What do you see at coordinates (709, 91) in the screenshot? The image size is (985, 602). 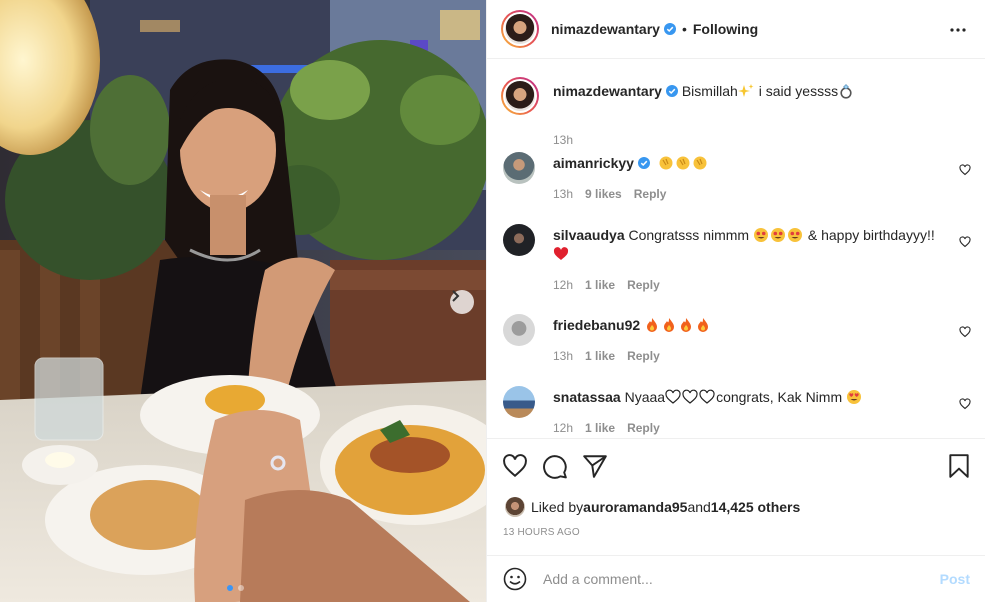 I see `caption-text: Bismillah` at bounding box center [709, 91].